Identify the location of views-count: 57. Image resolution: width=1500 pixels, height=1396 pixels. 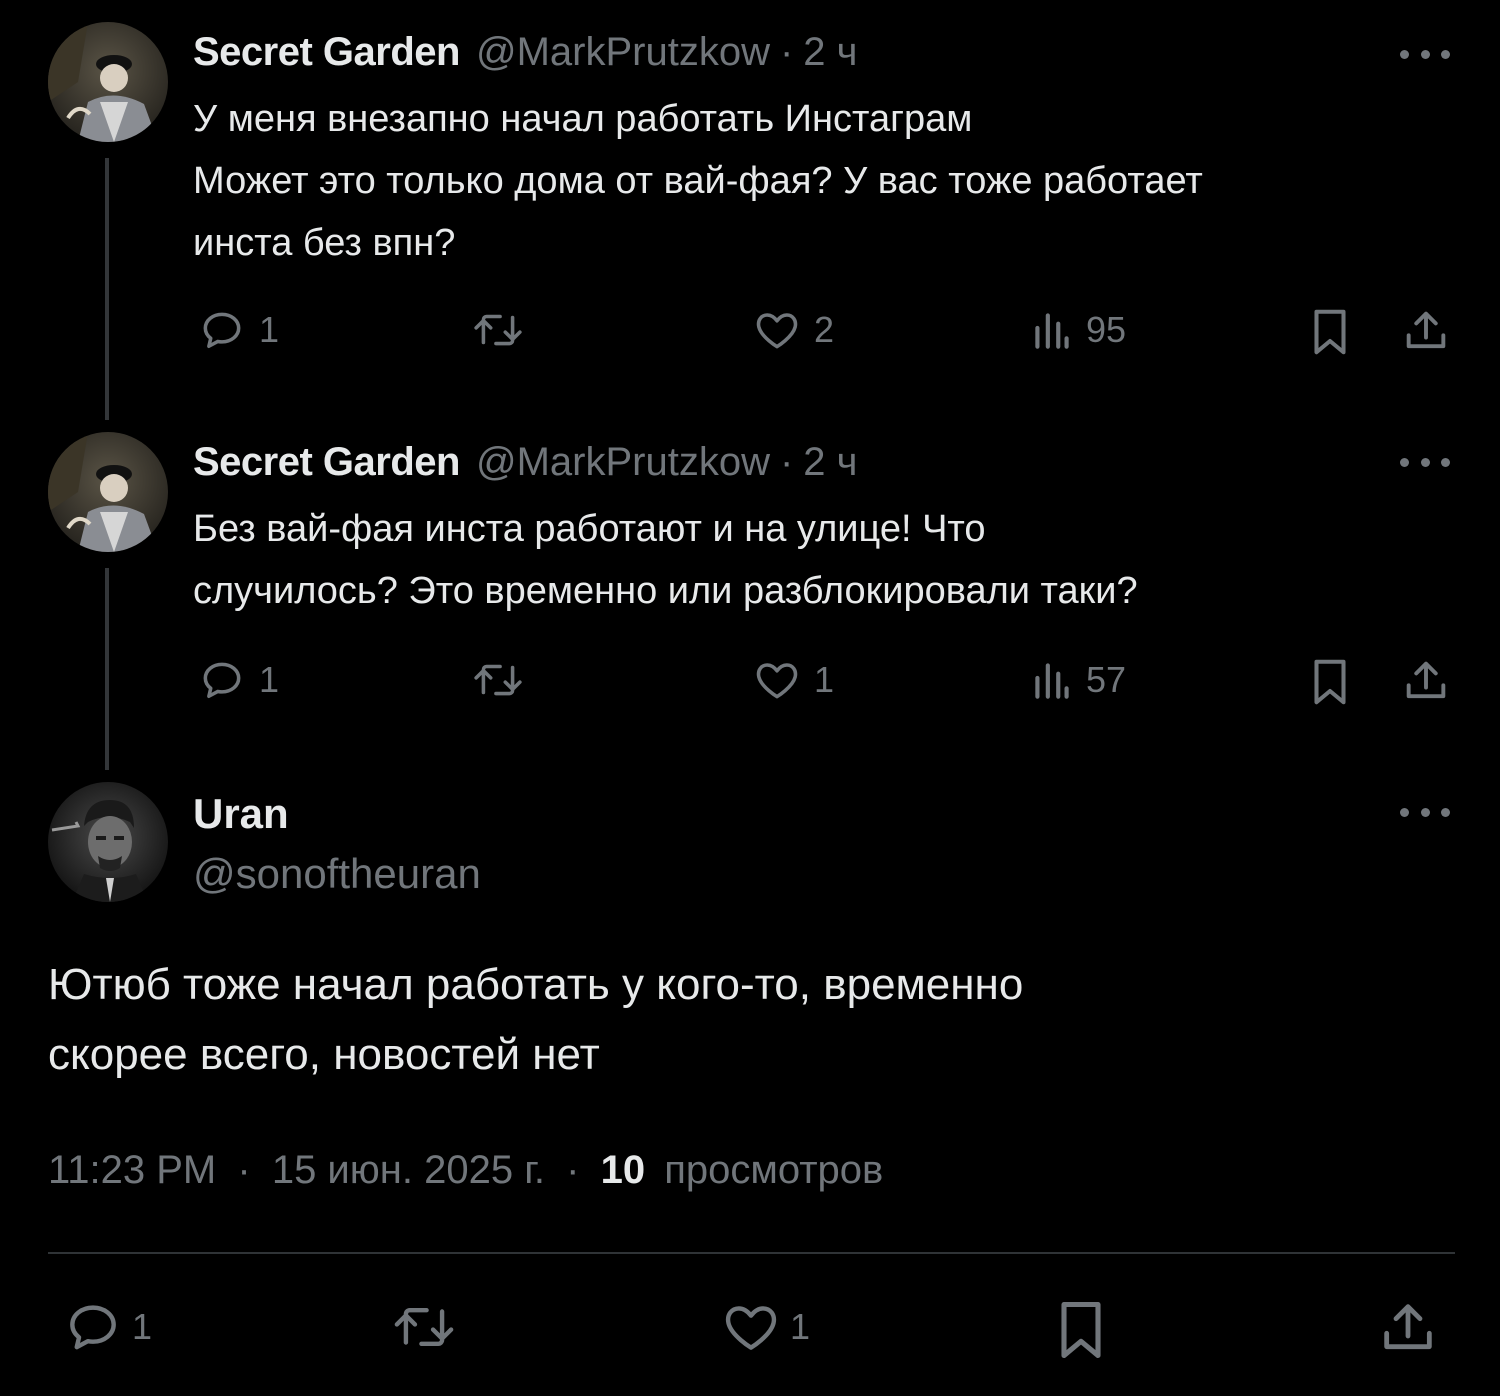
(1106, 679).